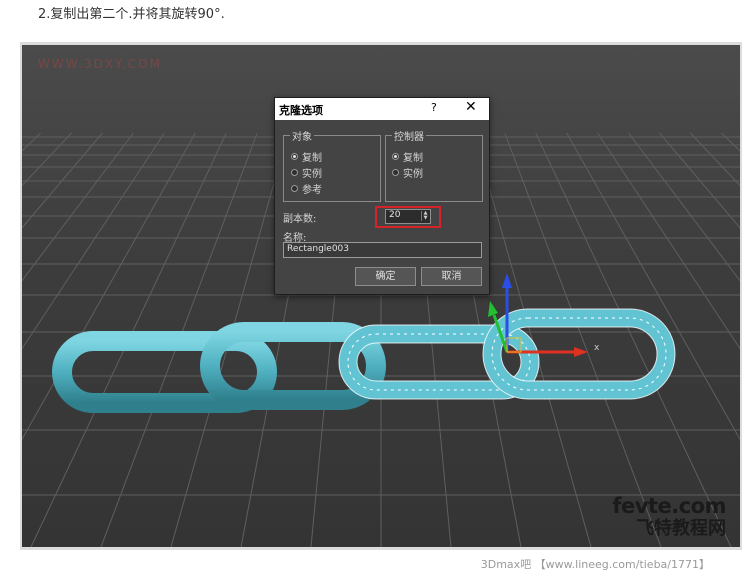 The width and height of the screenshot is (750, 577). What do you see at coordinates (318, 249) in the screenshot?
I see `name-value: Rectangle003` at bounding box center [318, 249].